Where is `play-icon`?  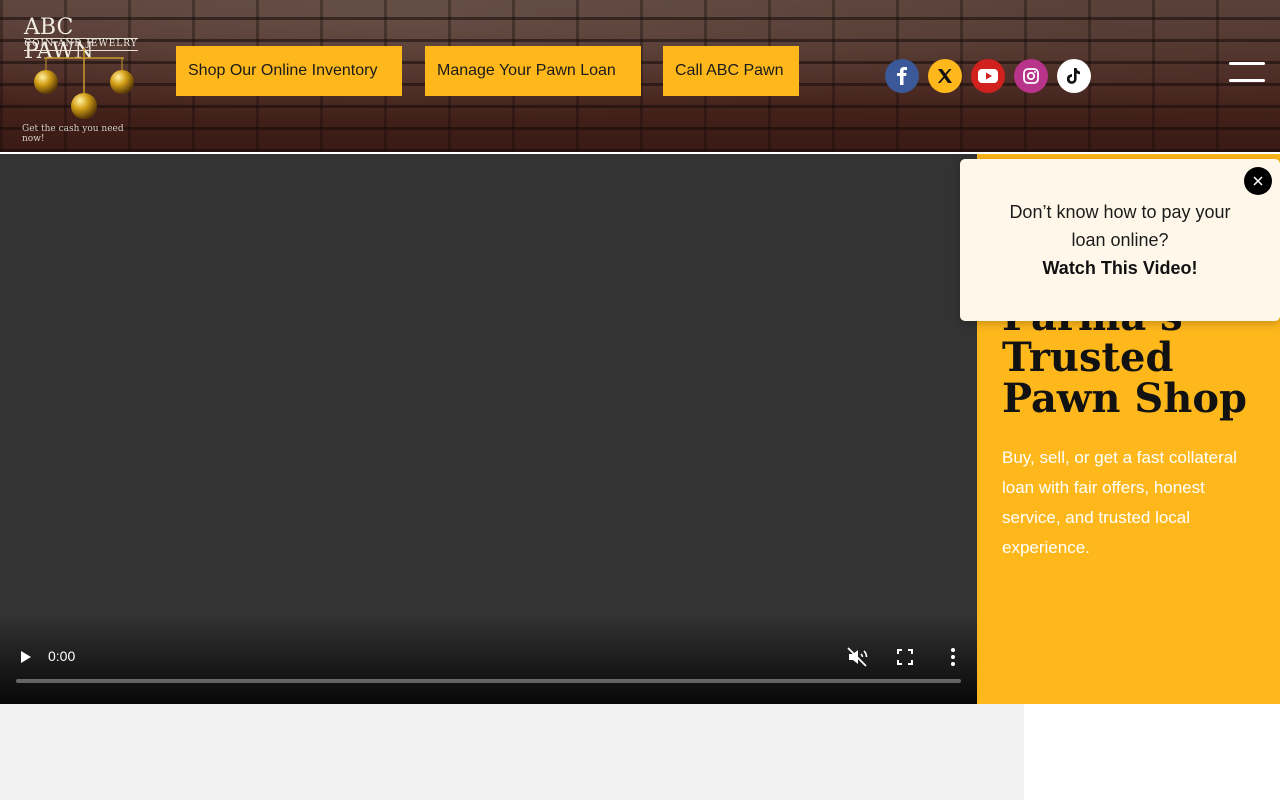
play-icon is located at coordinates (25, 657).